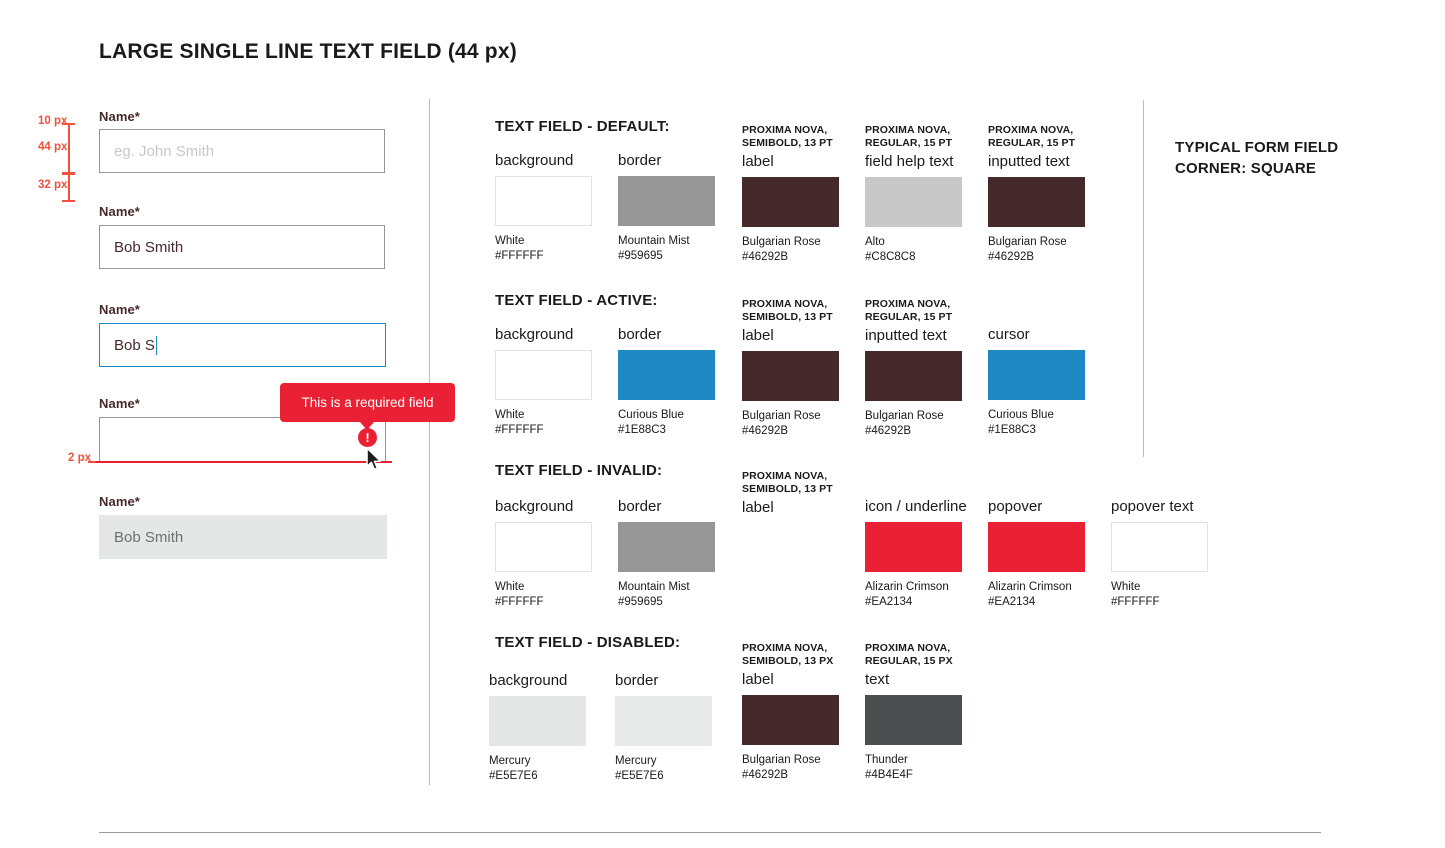 The image size is (1445, 848). I want to click on swatch-role: cursor, so click(1009, 334).